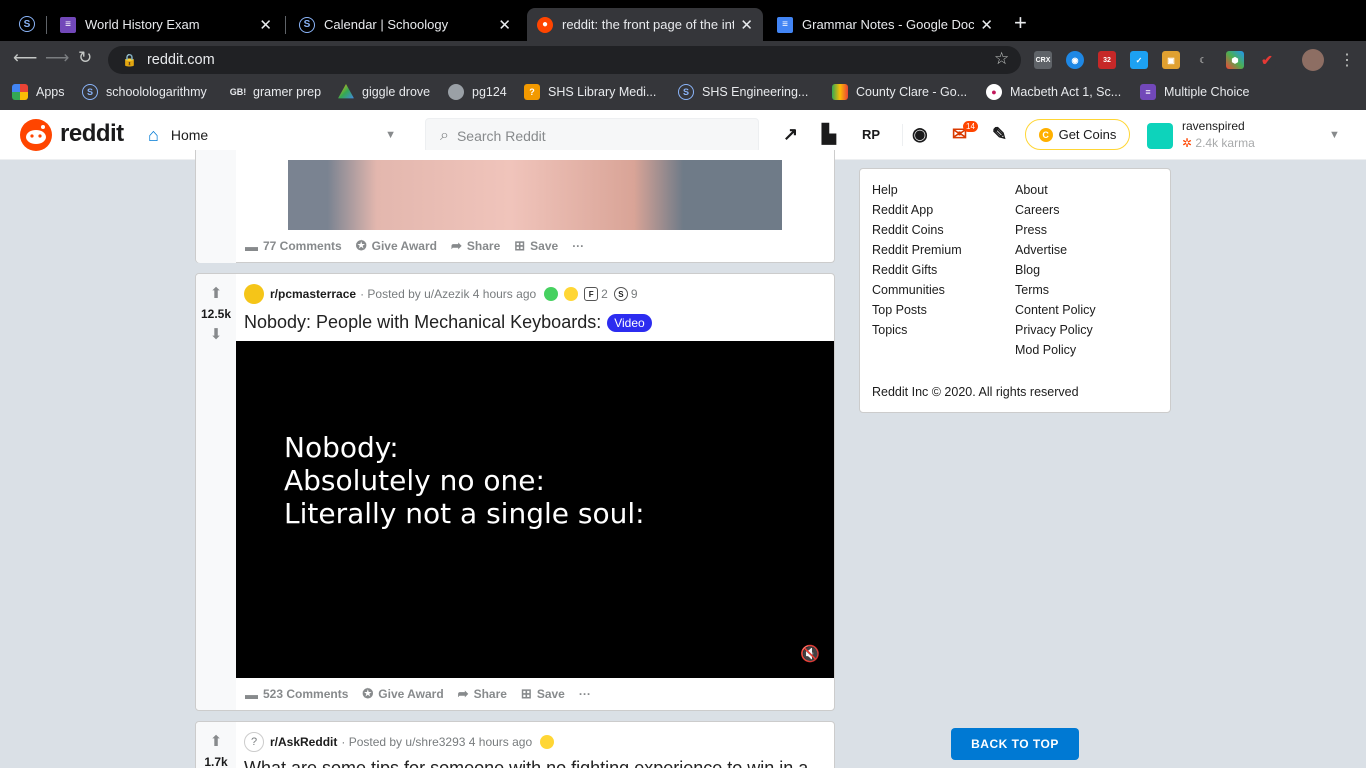  I want to click on bookmark-gramer-prep: GB! gramer prep, so click(274, 92).